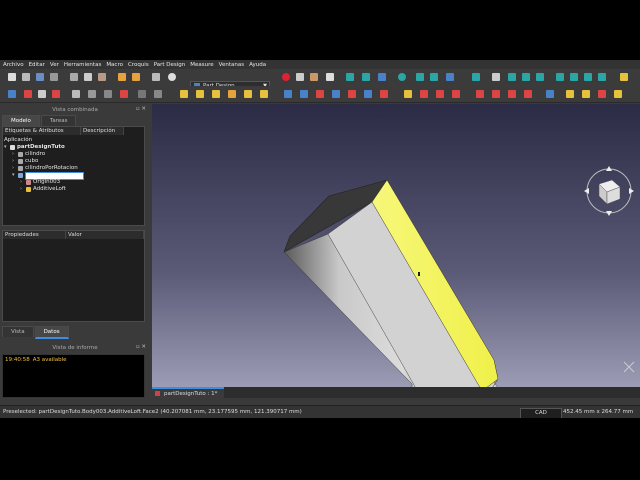 Image resolution: width=640 pixels, height=480 pixels. I want to click on document-tab: partDesignTuto : 1*, so click(188, 392).